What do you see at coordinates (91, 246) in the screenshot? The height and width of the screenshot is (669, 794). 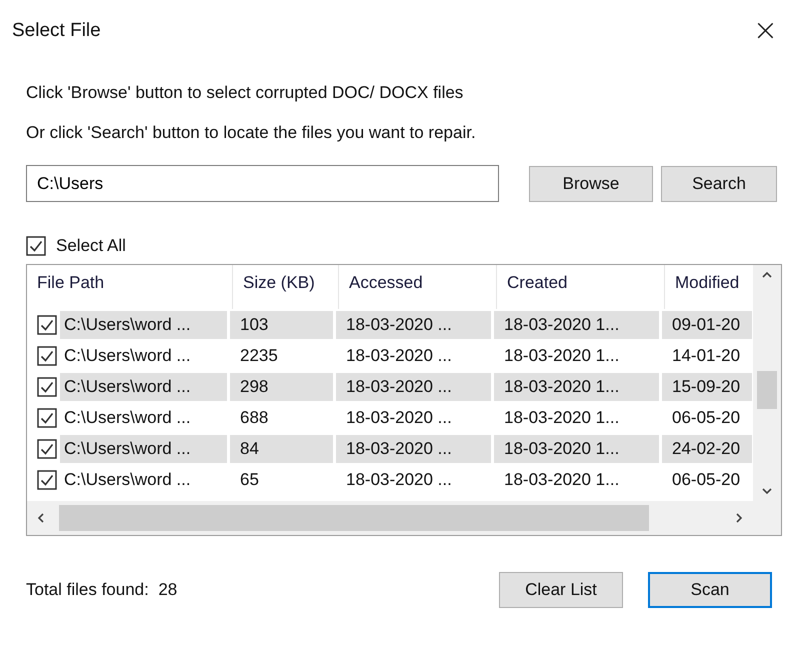 I see `select-all-label: Select All` at bounding box center [91, 246].